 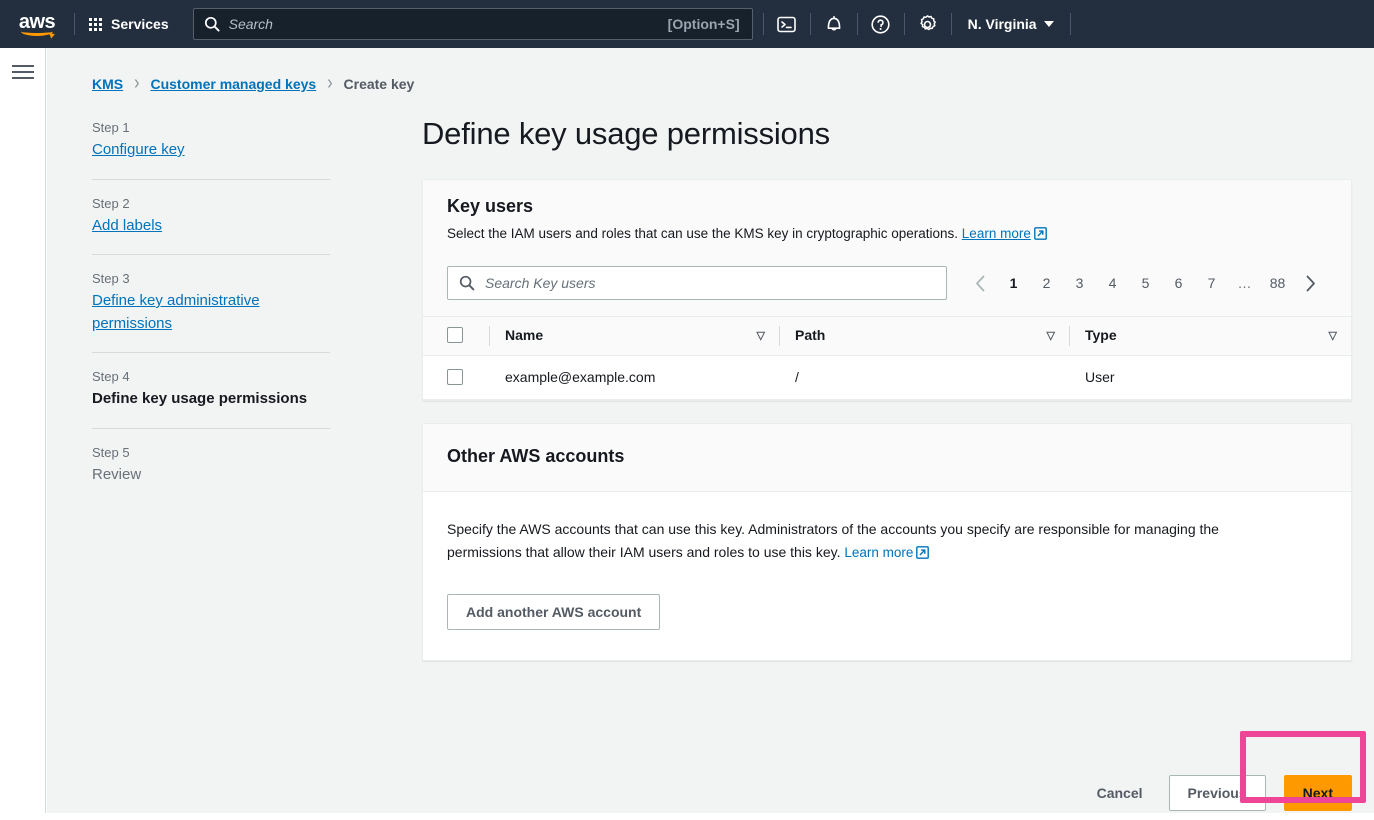 I want to click on key-users-title: Key users, so click(x=490, y=206).